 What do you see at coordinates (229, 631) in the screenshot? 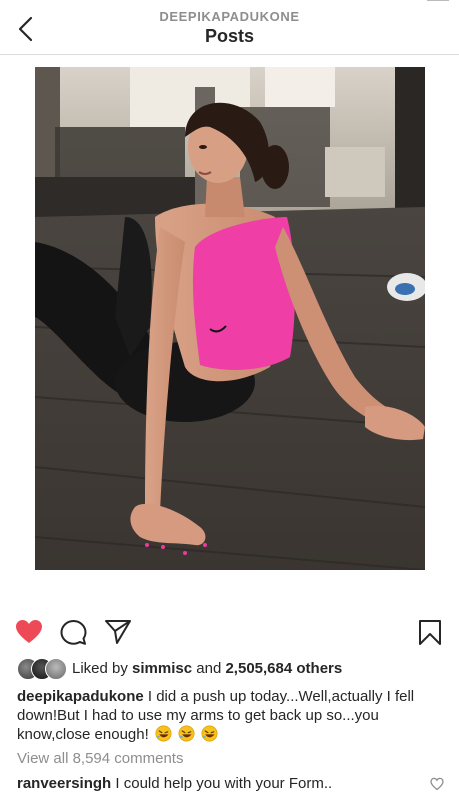
I see `post-action-bar` at bounding box center [229, 631].